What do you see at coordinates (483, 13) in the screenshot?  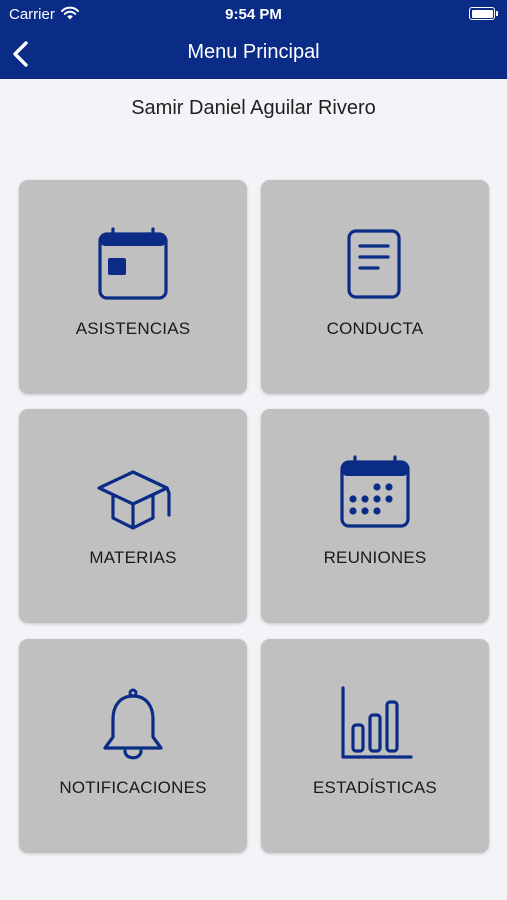 I see `battery-icon` at bounding box center [483, 13].